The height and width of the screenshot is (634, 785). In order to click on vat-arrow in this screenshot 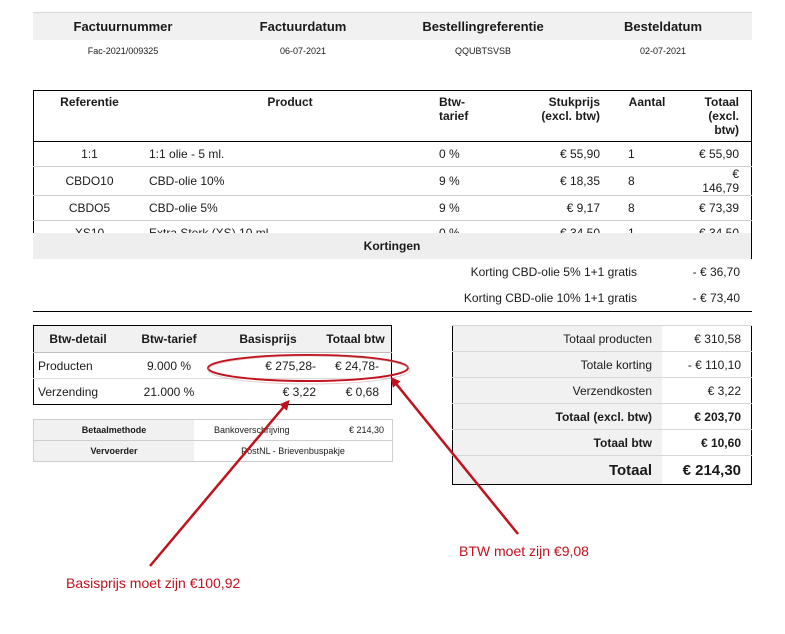, I will do `click(454, 455)`.